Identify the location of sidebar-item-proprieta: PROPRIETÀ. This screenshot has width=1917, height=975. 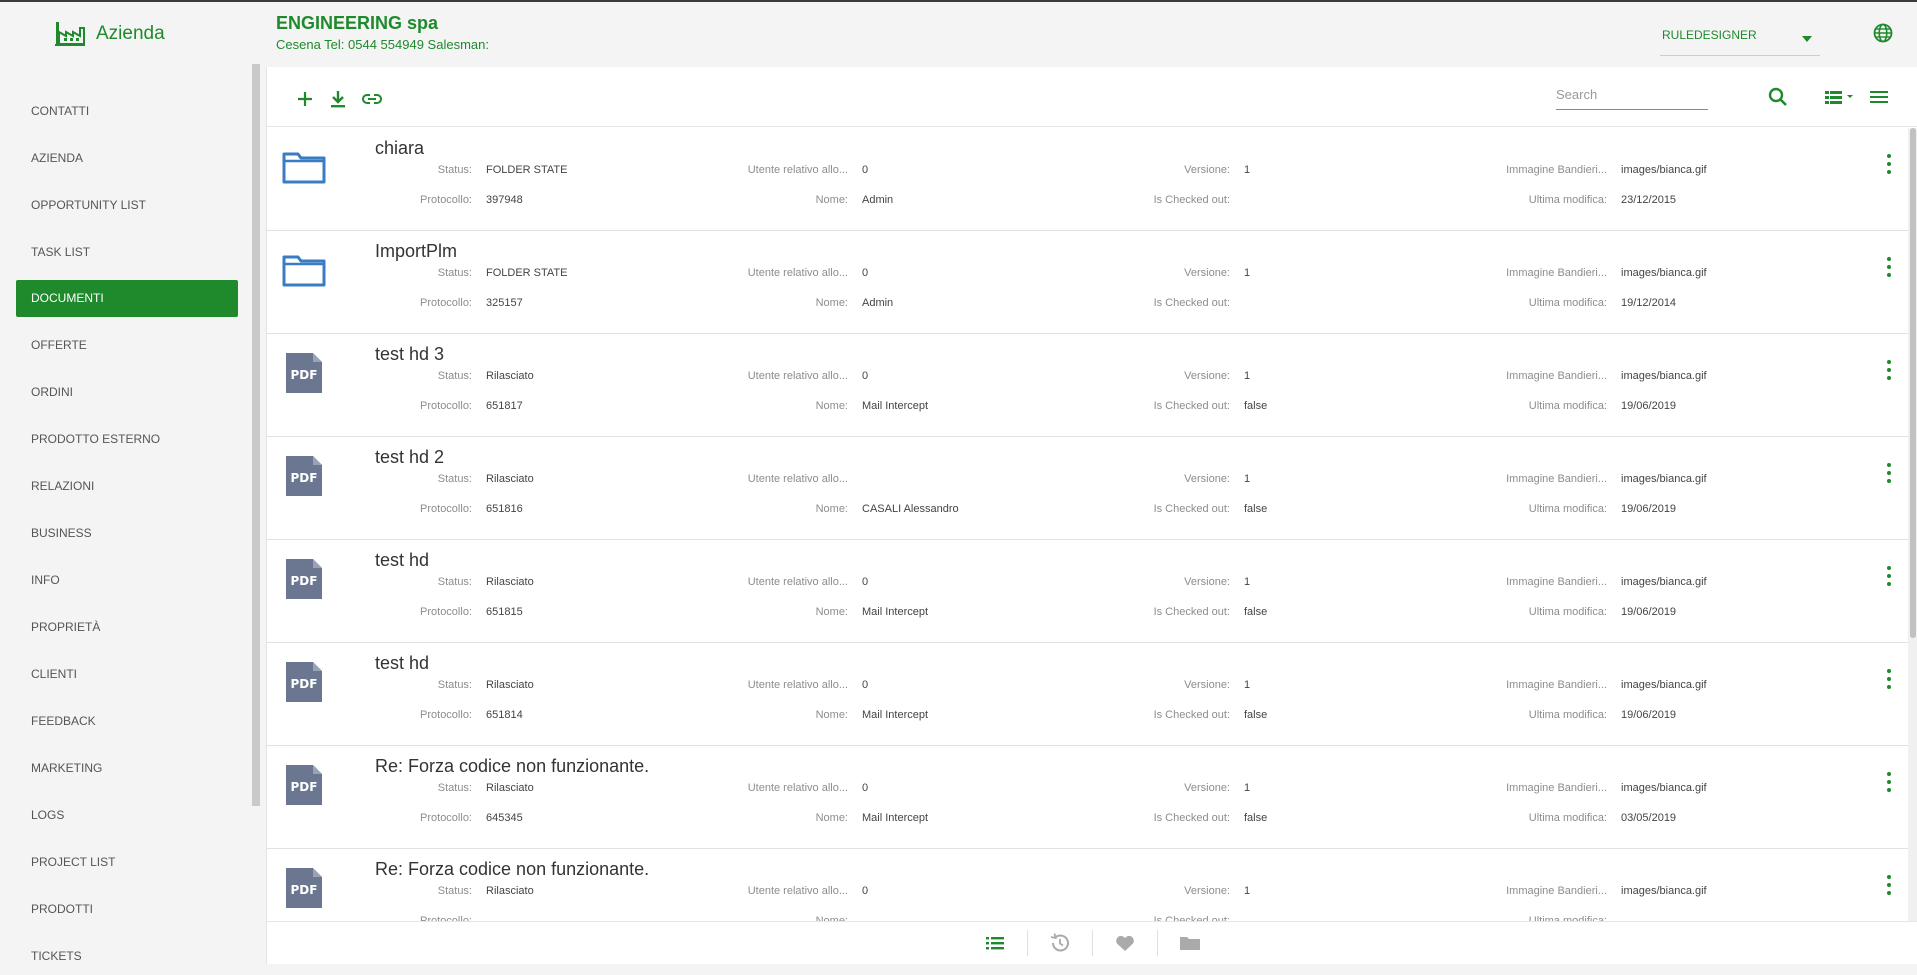
(127, 627).